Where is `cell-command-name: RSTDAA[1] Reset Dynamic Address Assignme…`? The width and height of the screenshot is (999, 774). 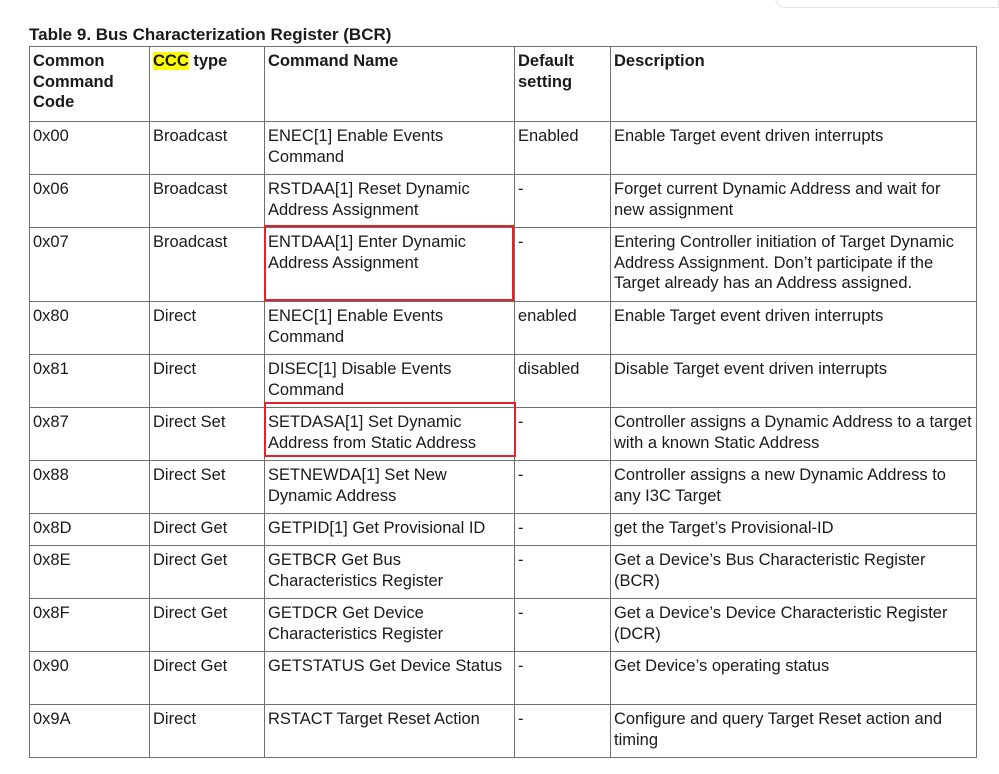 cell-command-name: RSTDAA[1] Reset Dynamic Address Assignme… is located at coordinates (389, 201).